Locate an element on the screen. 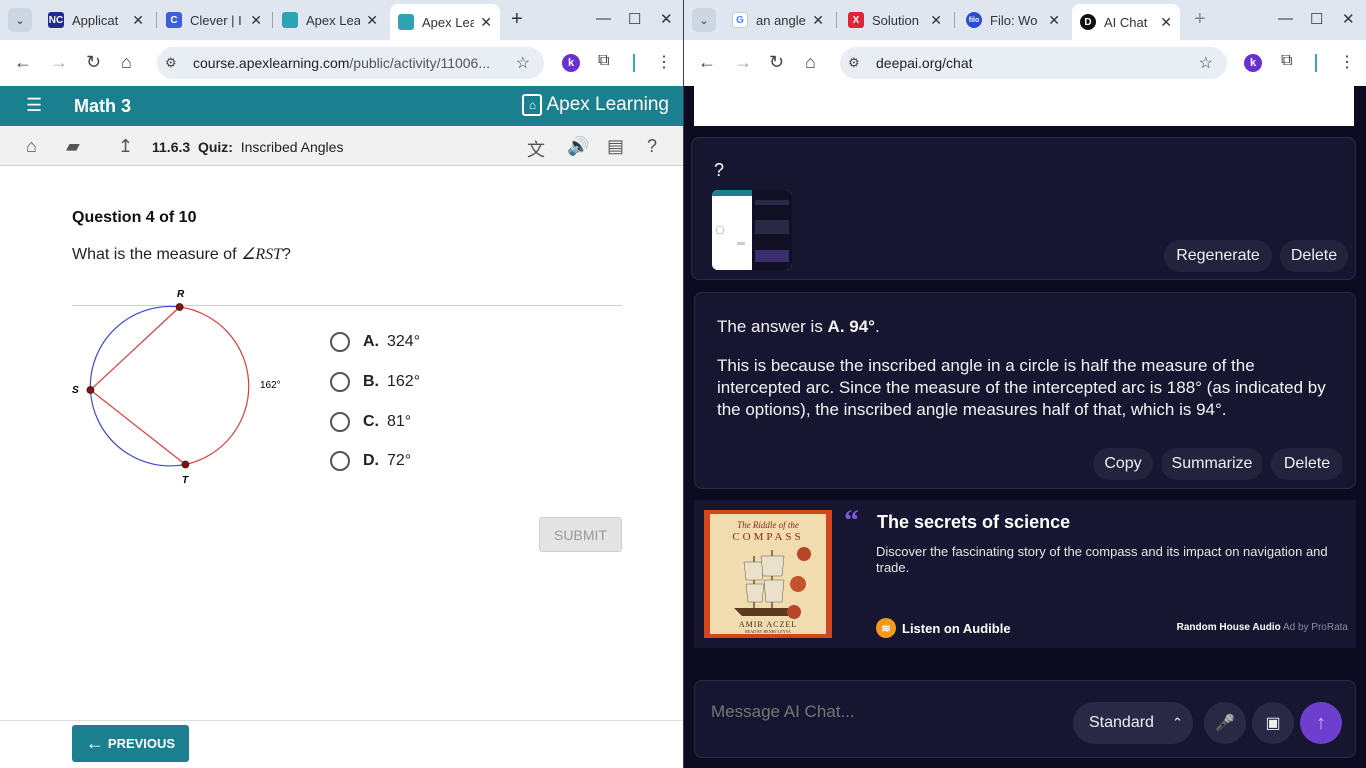  apex-header: ☰ Math 3 ⌂ Apex Learning is located at coordinates (341, 106).